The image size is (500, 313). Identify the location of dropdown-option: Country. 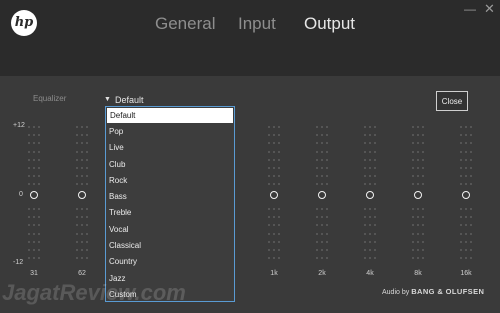
(170, 262).